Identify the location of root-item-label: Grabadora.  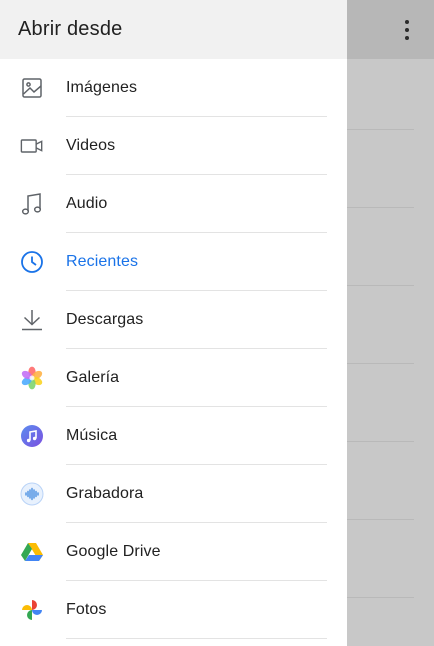
(105, 493).